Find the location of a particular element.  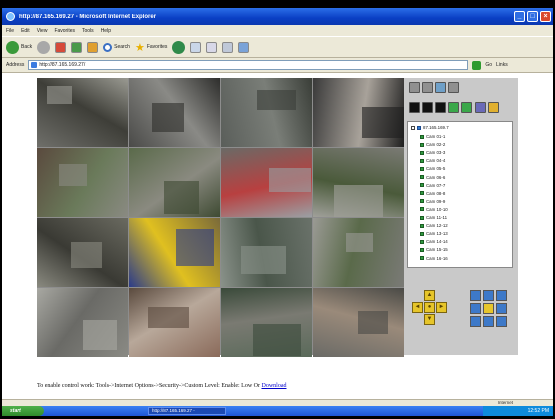

tree-root: 87.165.169.7 is located at coordinates (430, 127).